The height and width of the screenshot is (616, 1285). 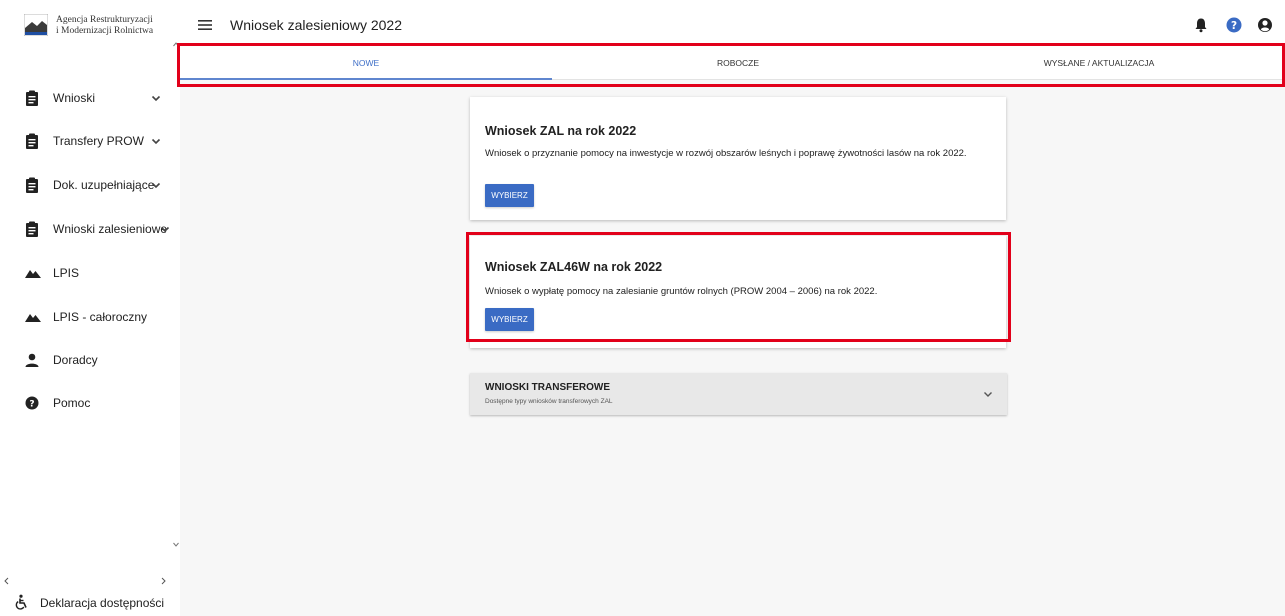 I want to click on panel-title: WNIOSKI TRANSFEROWE, so click(x=547, y=387).